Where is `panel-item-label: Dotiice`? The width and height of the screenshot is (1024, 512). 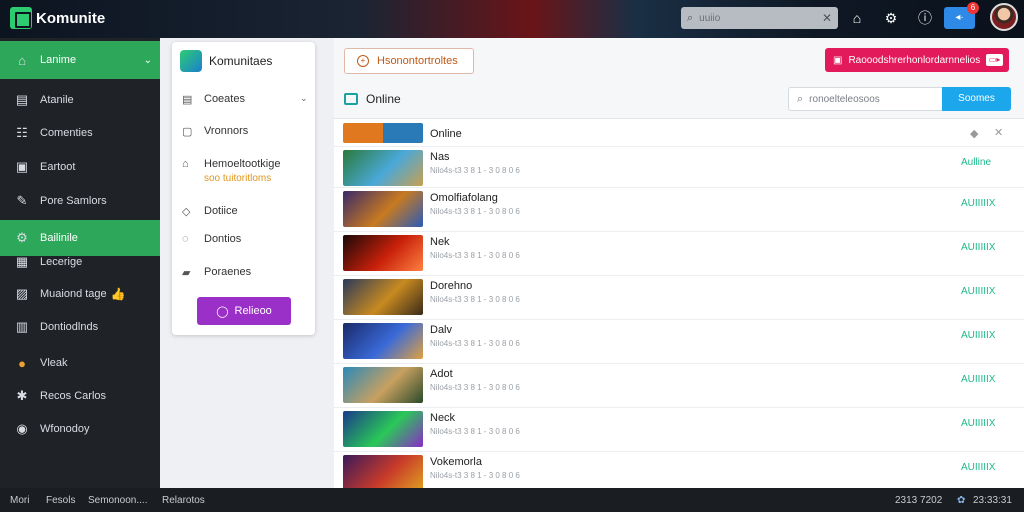
panel-item-label: Dotiice is located at coordinates (221, 211).